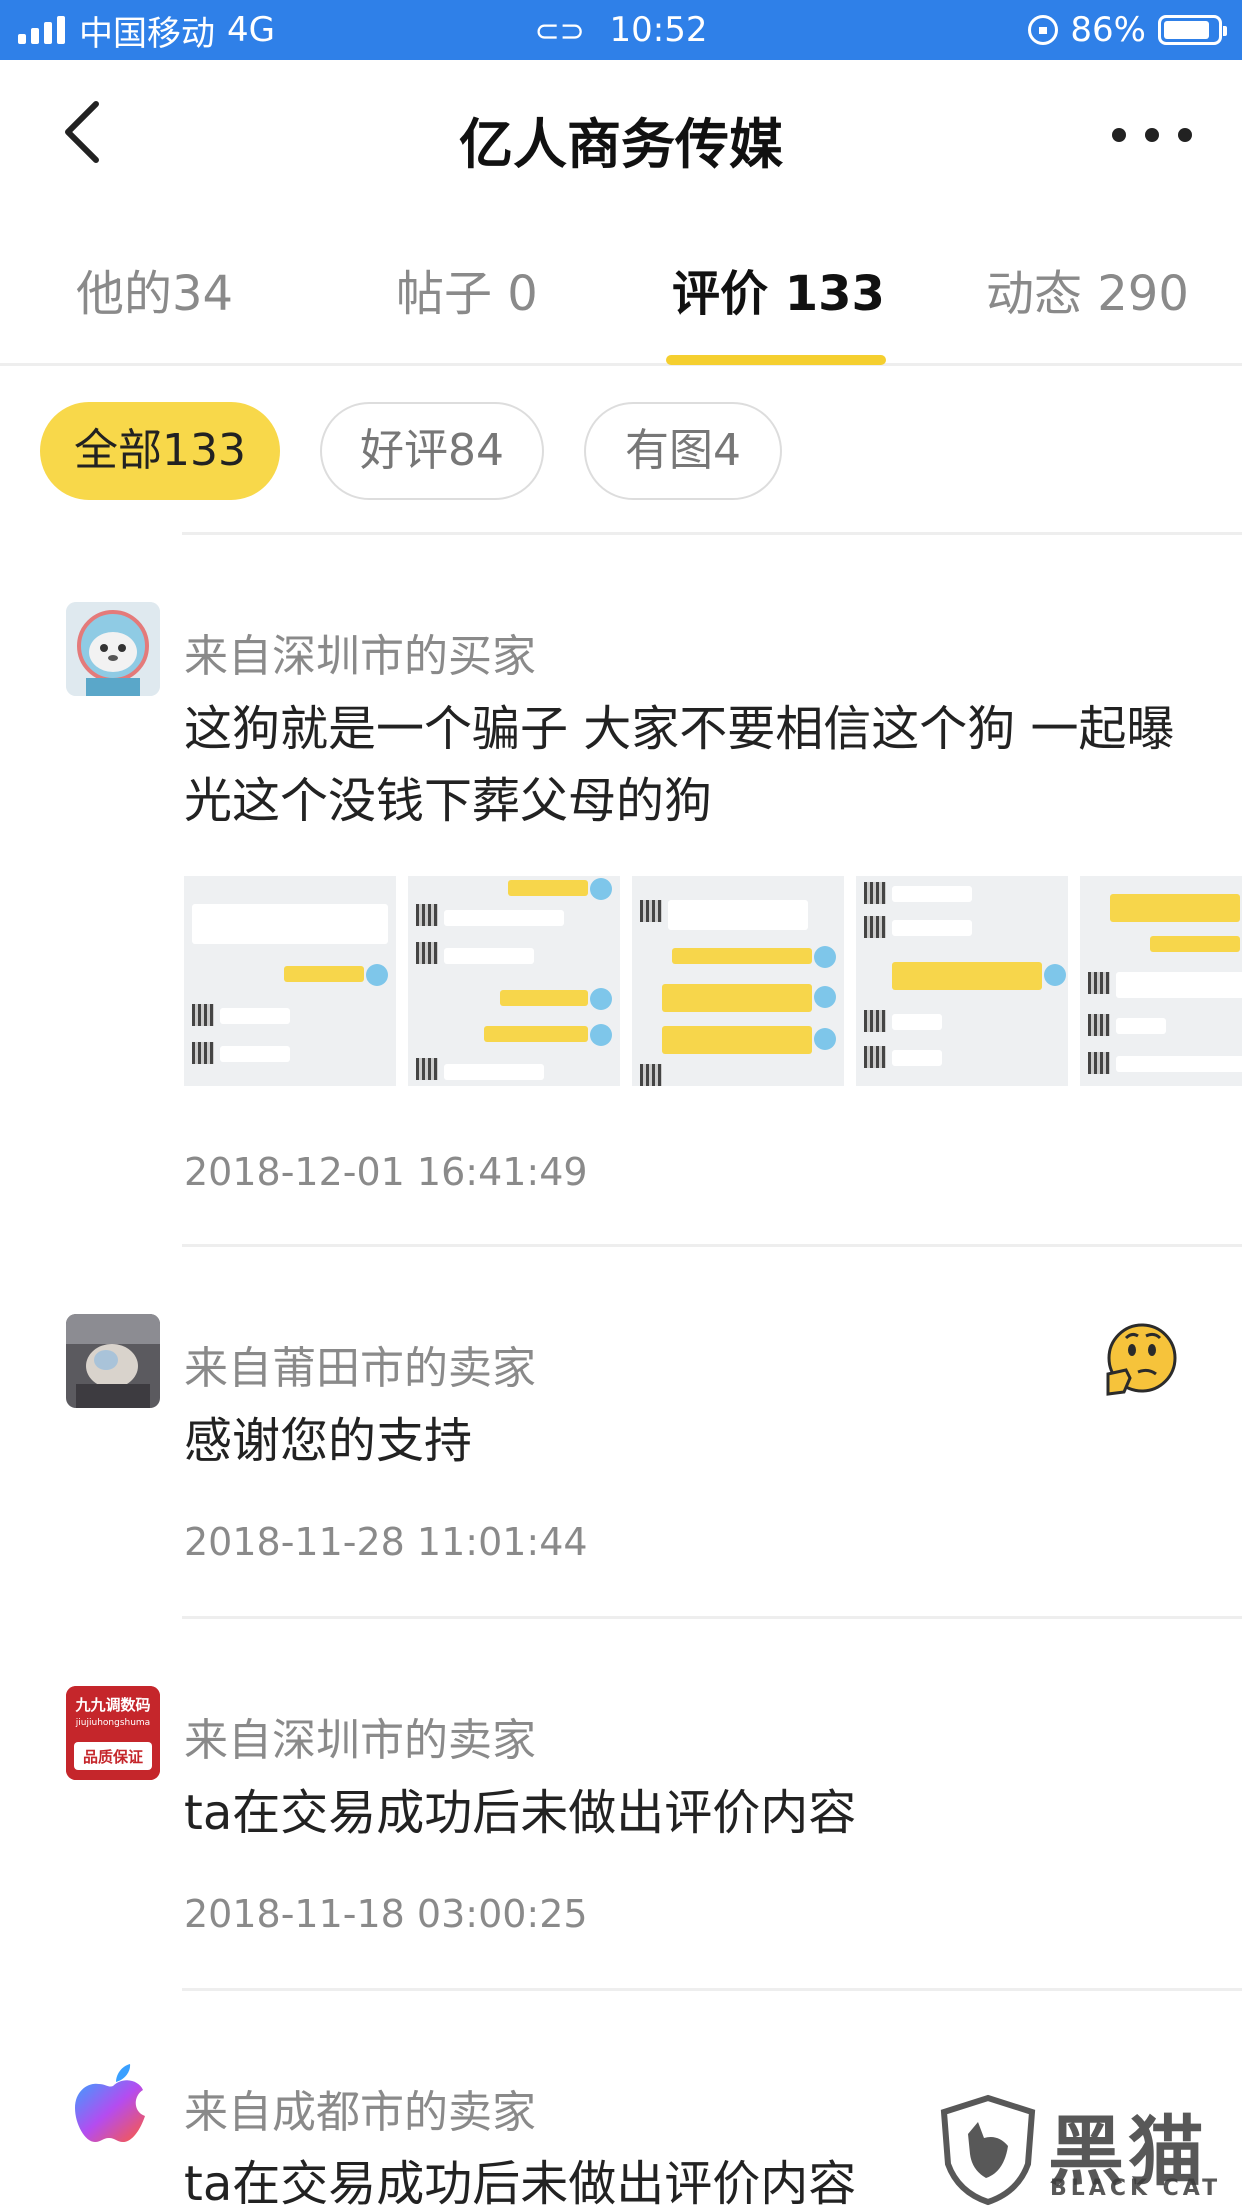  I want to click on more-button, so click(1152, 135).